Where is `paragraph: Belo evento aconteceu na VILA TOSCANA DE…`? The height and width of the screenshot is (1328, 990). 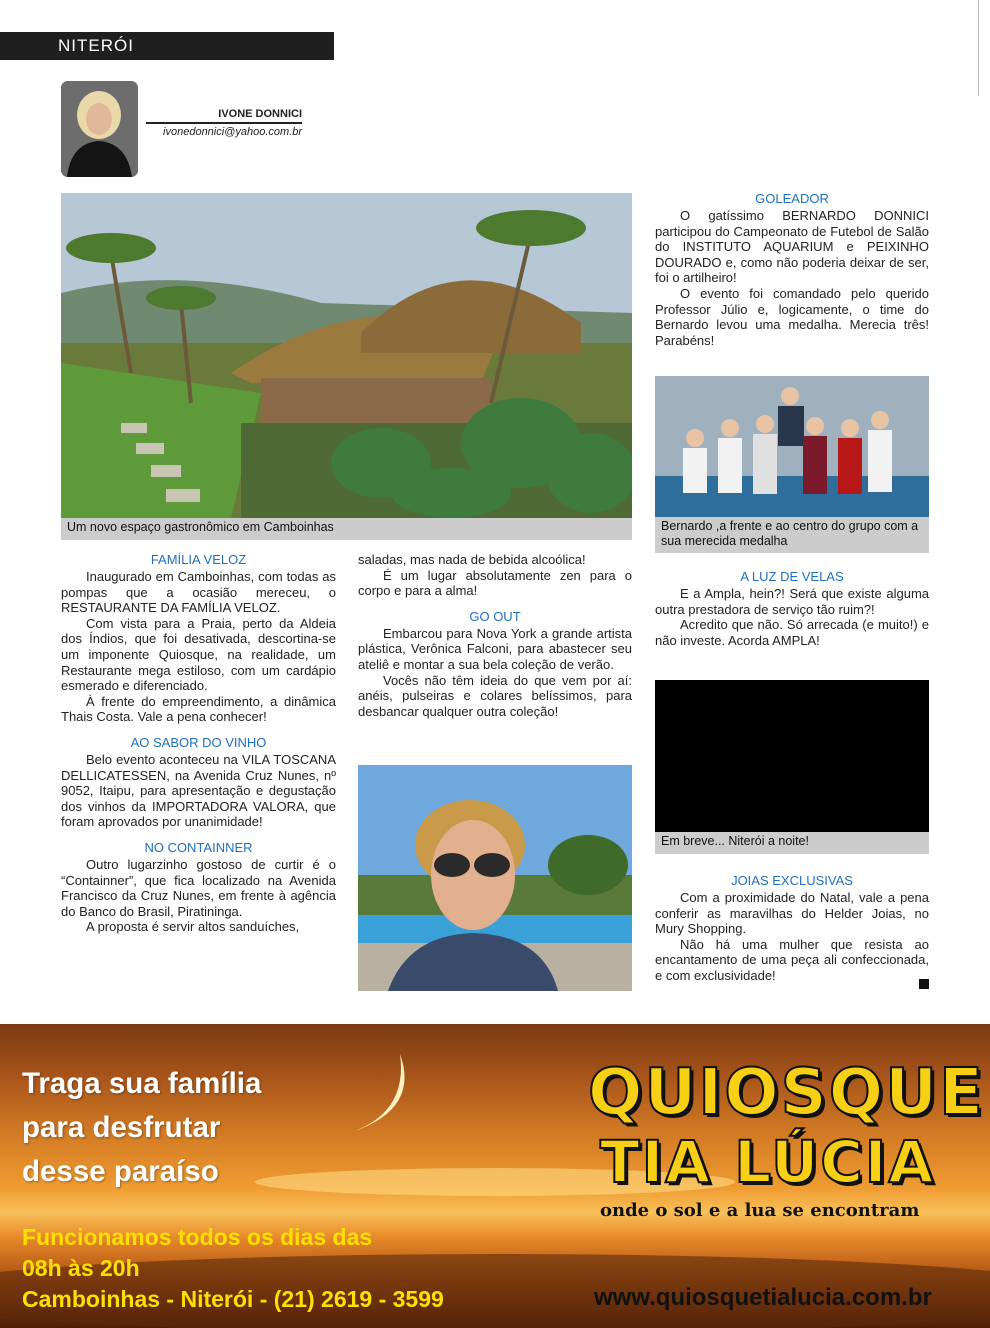 paragraph: Belo evento aconteceu na VILA TOSCANA DE… is located at coordinates (198, 790).